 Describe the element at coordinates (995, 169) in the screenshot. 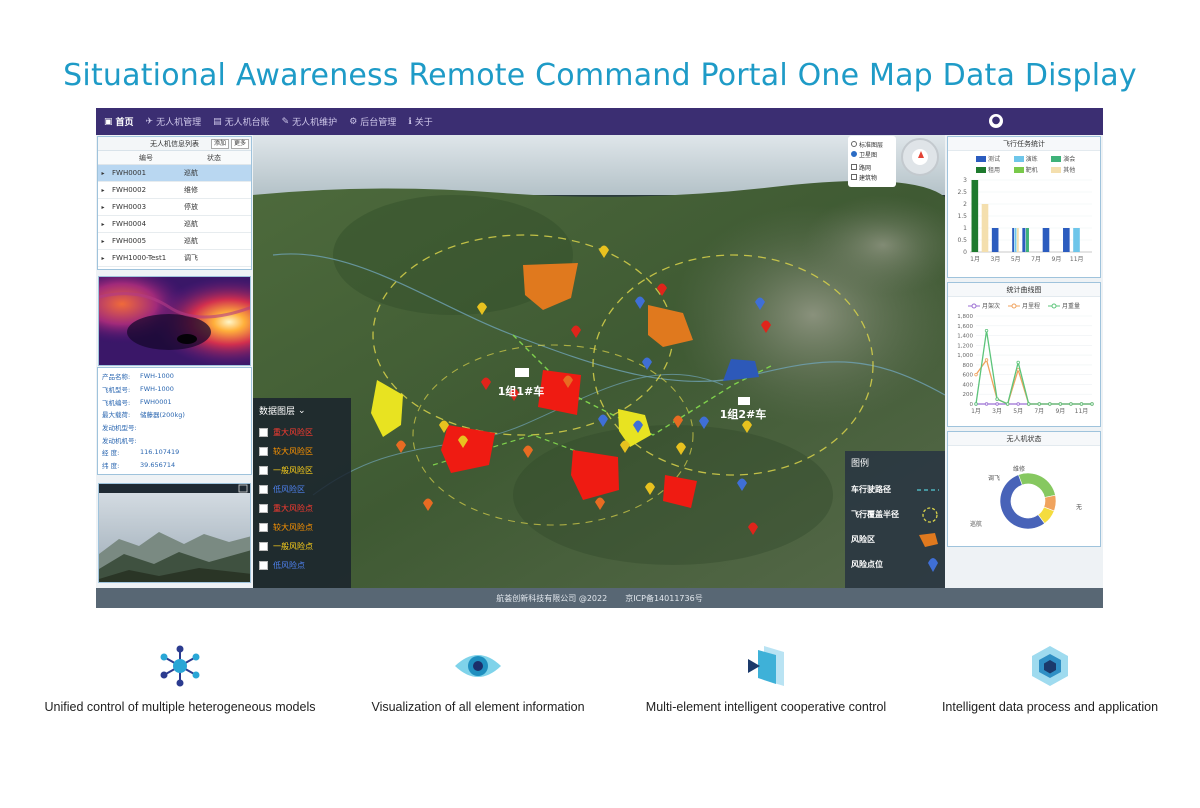

I see `legend-item: 租用` at that location.